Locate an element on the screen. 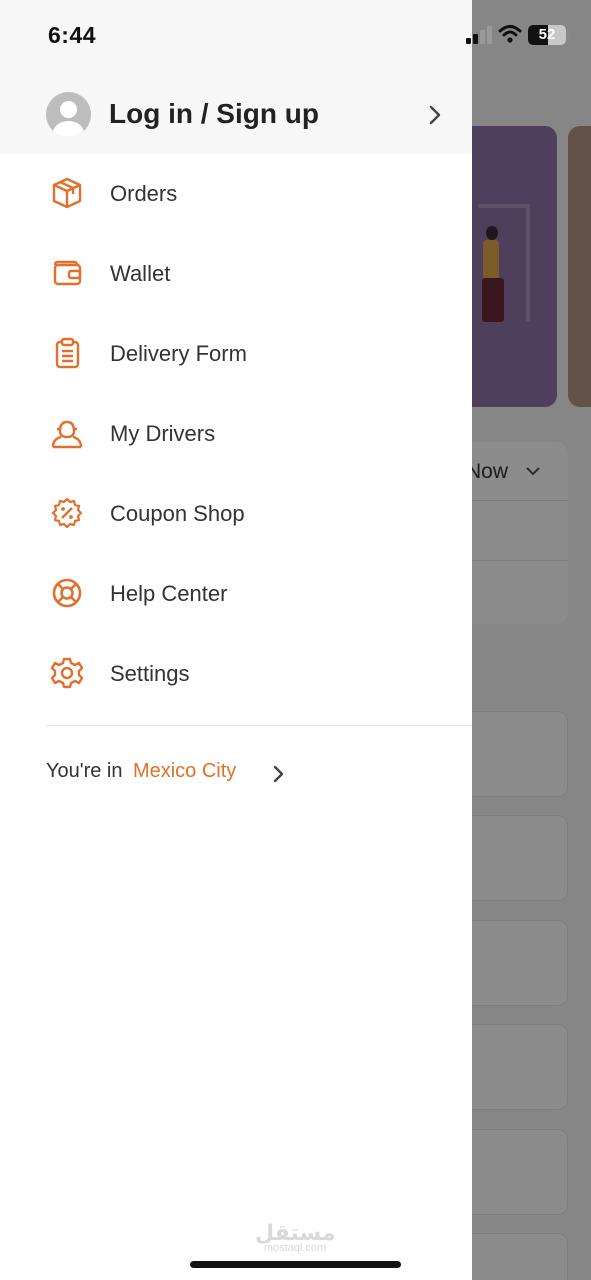 The image size is (591, 1280). battery-percent: 52 is located at coordinates (547, 34).